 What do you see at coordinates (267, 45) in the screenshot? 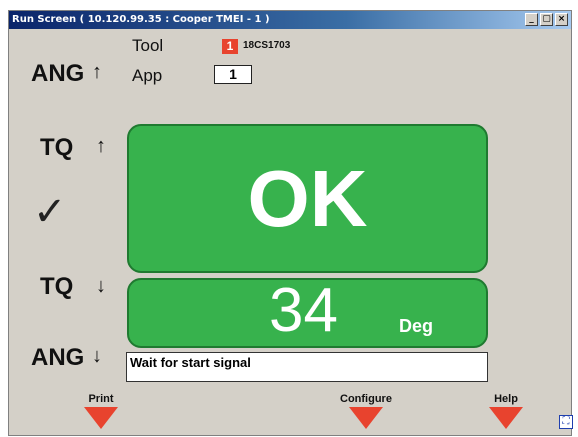
I see `tool-serial: 18CS1703` at bounding box center [267, 45].